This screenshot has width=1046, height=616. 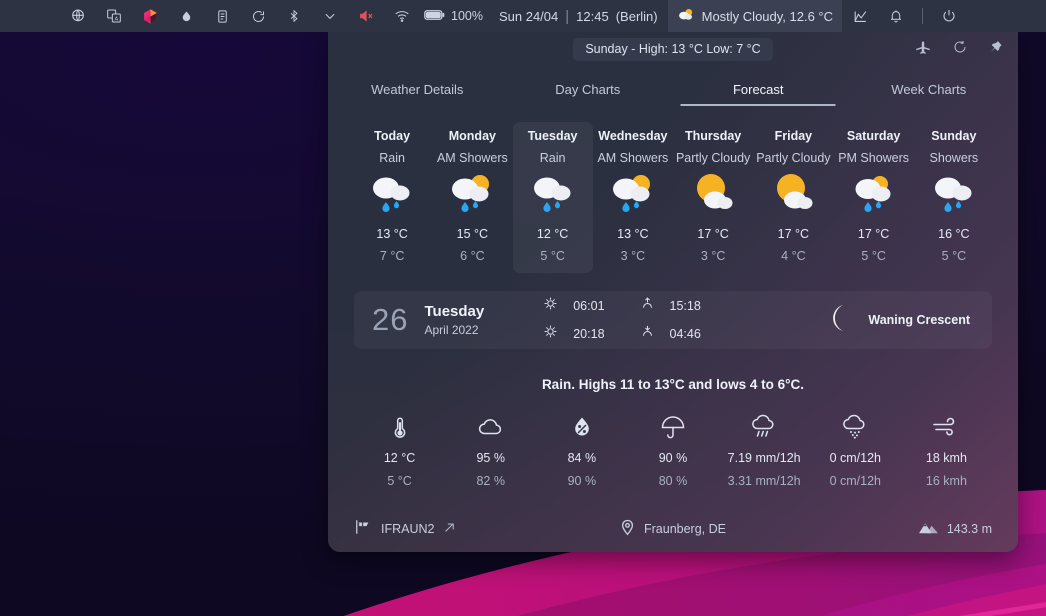 I want to click on metric-value-secondary: 5 °C, so click(x=399, y=481).